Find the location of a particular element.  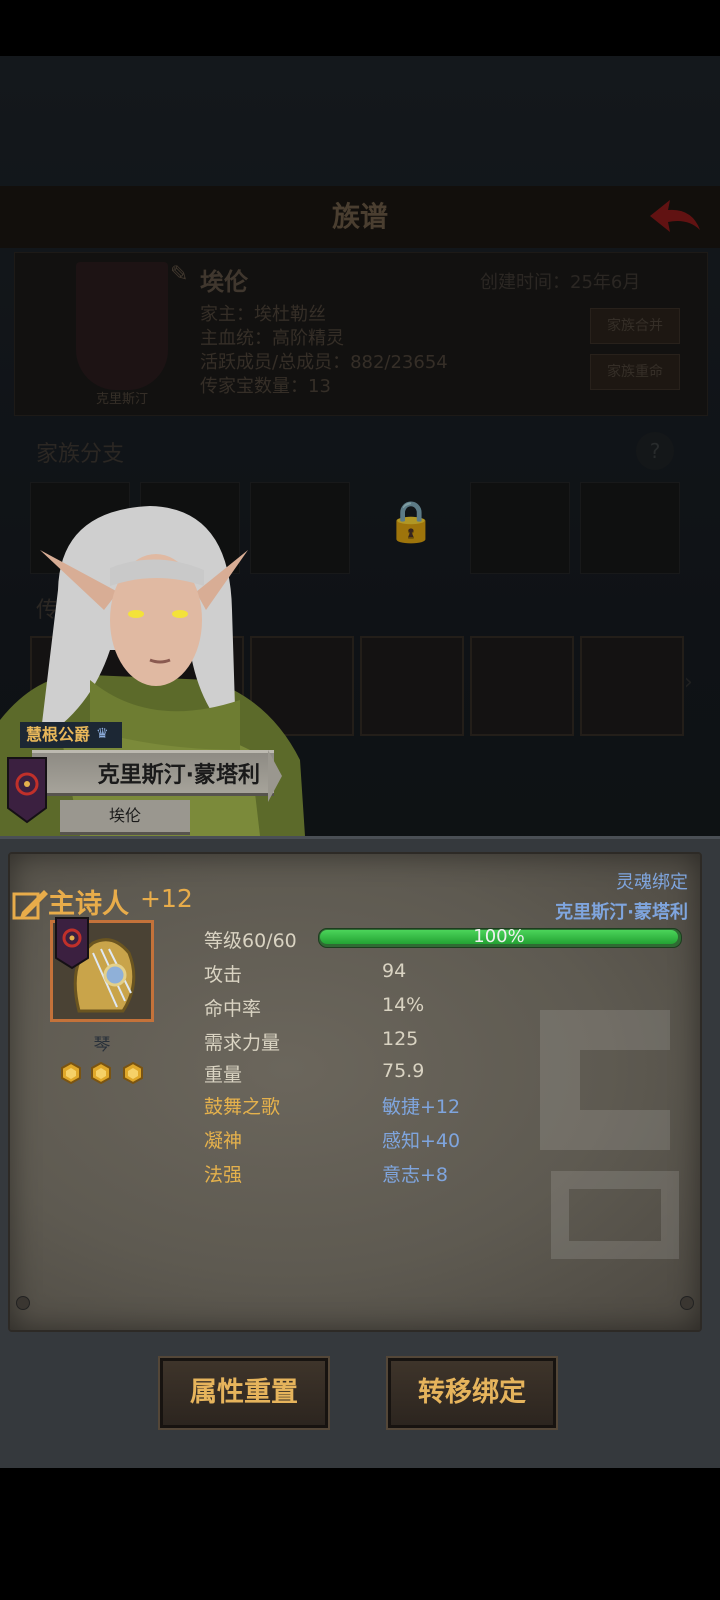

stat-label-inspire-song: 鼓舞之歌 is located at coordinates (242, 1107).